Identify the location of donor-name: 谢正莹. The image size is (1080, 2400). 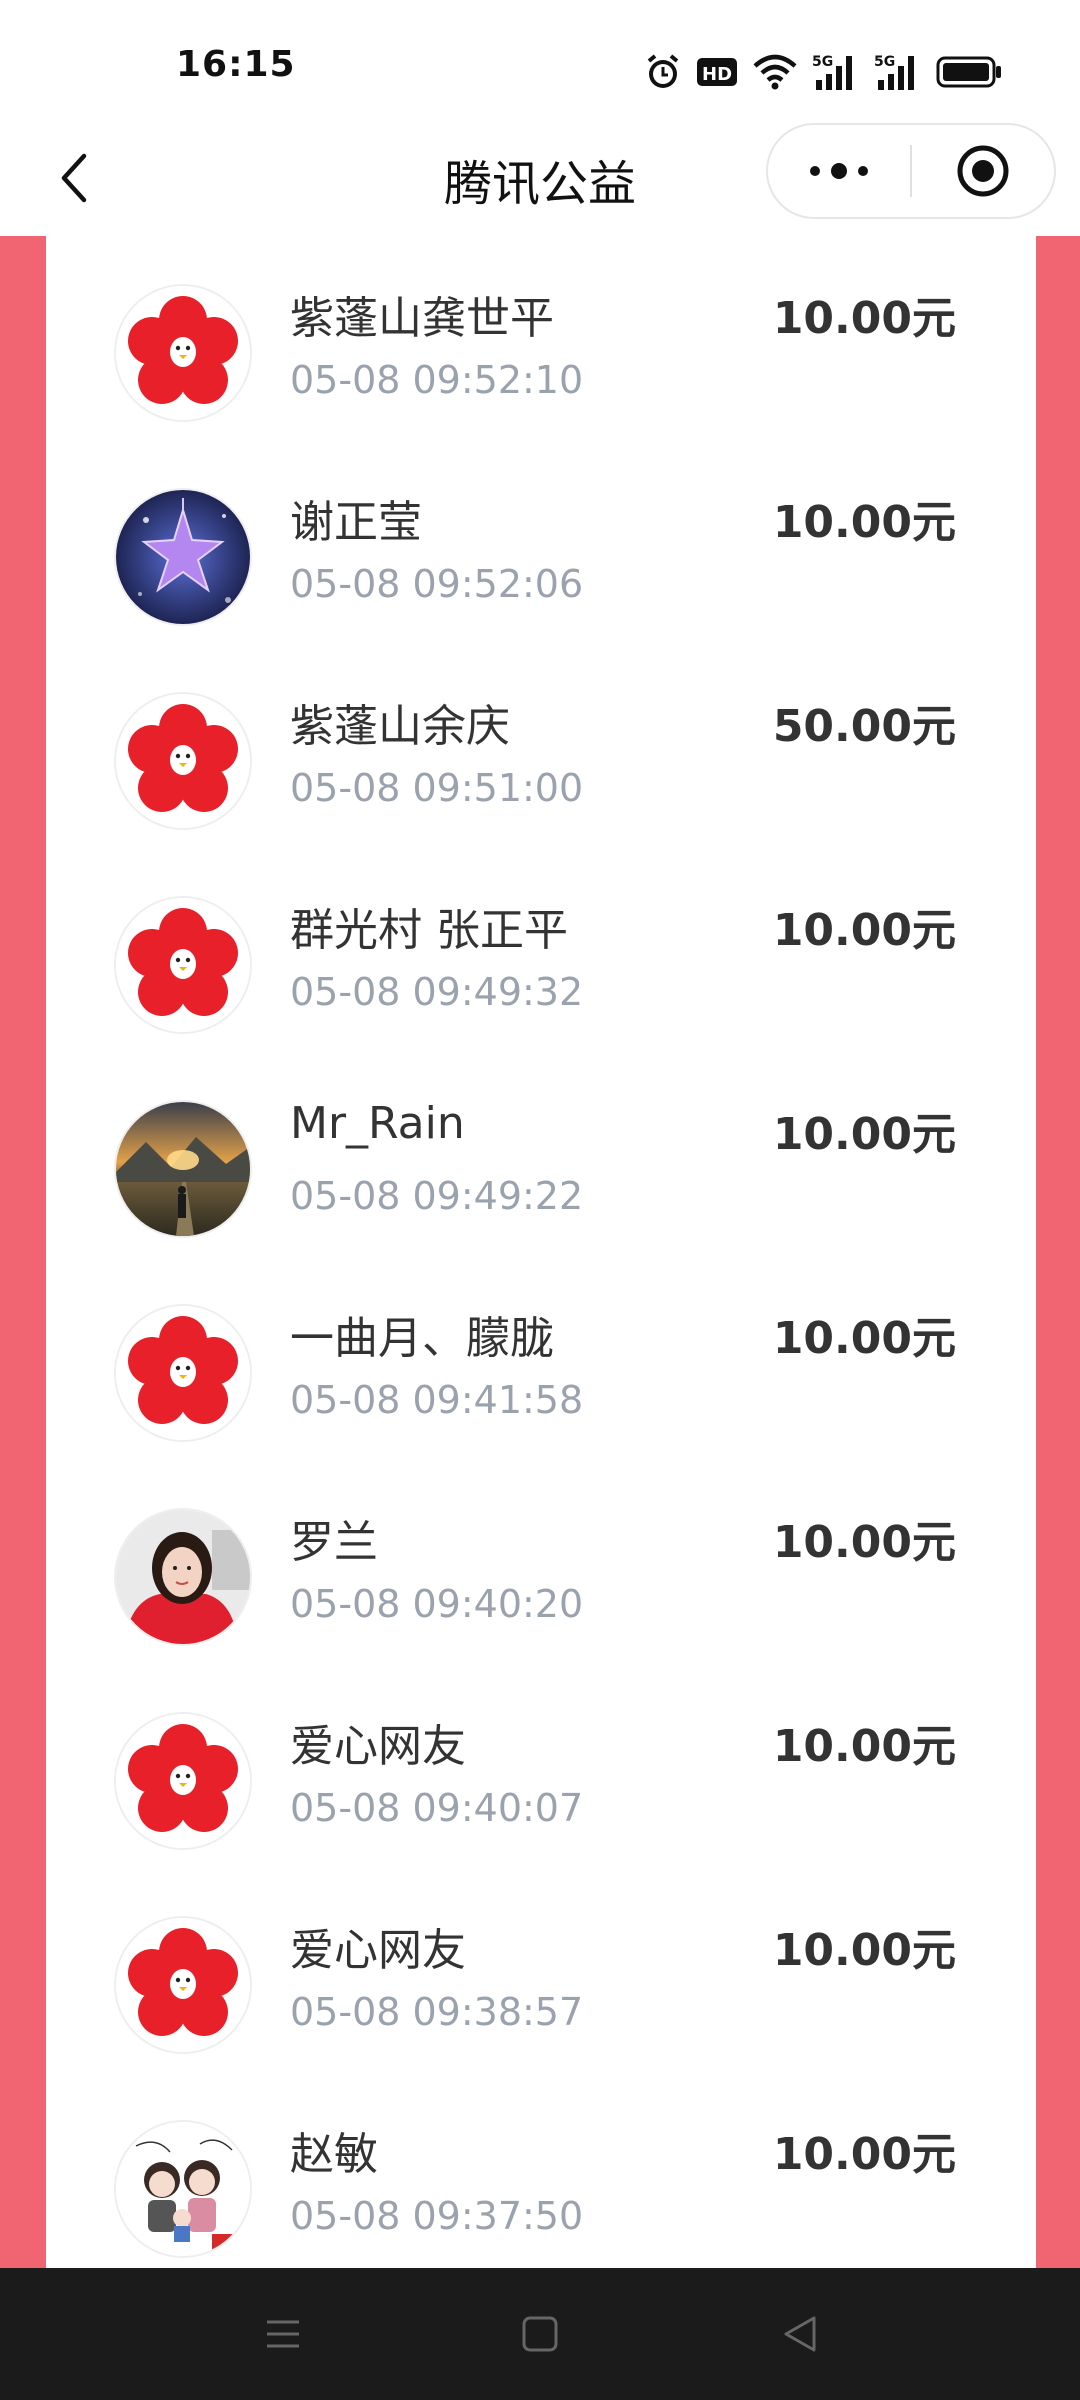
(356, 522).